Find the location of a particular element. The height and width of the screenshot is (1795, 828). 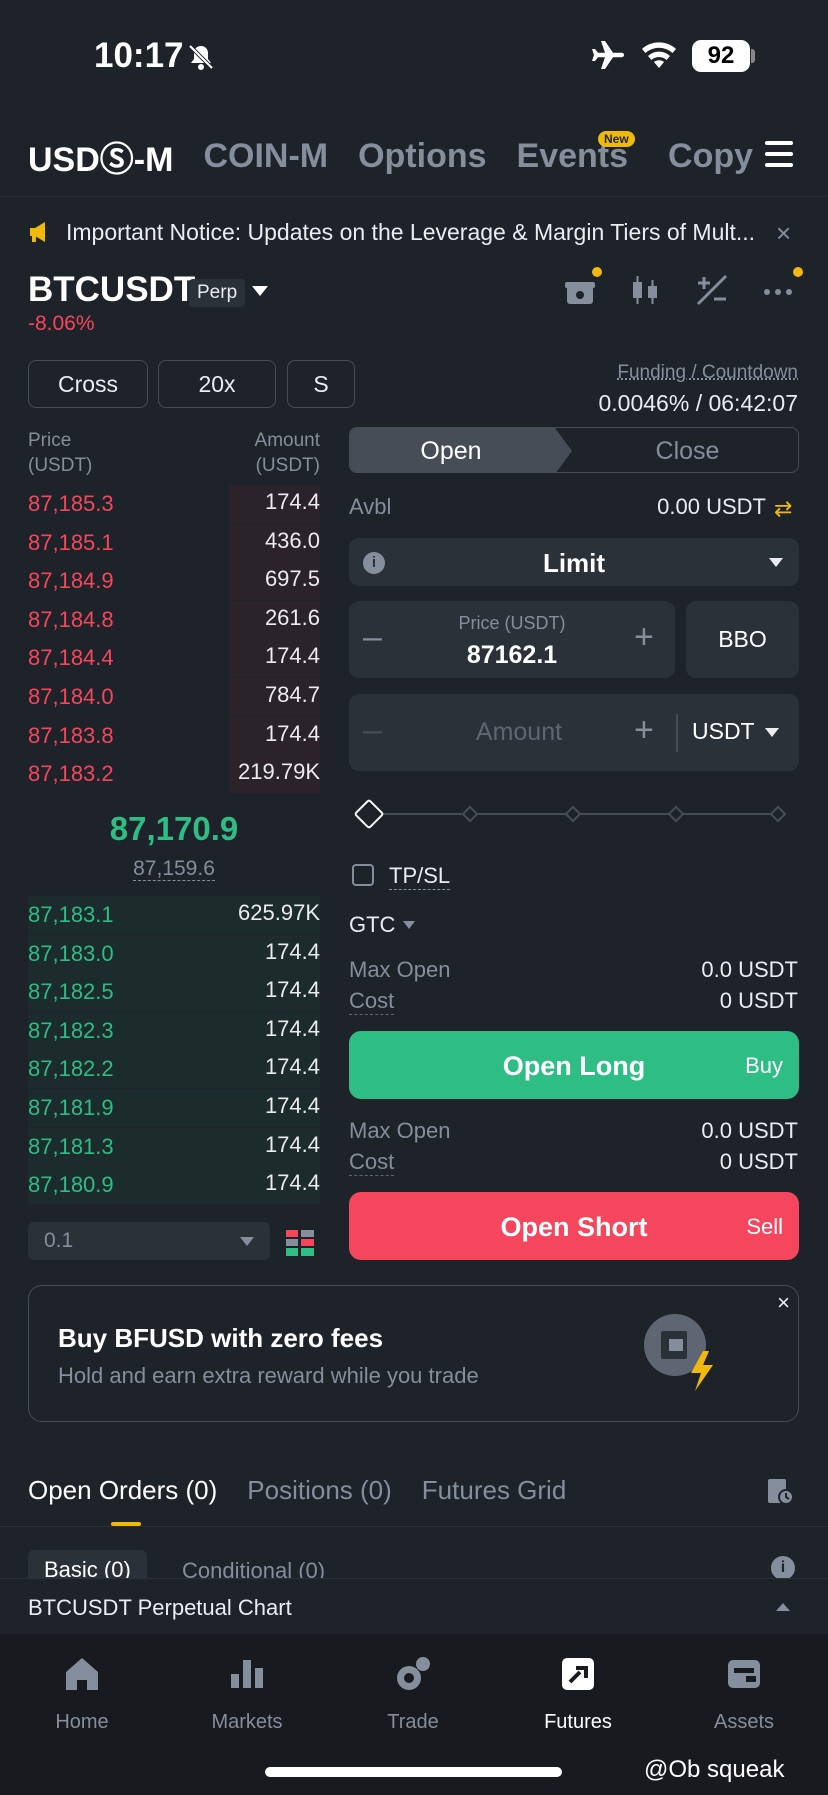

orderbook-amount: 625.97K is located at coordinates (279, 912).